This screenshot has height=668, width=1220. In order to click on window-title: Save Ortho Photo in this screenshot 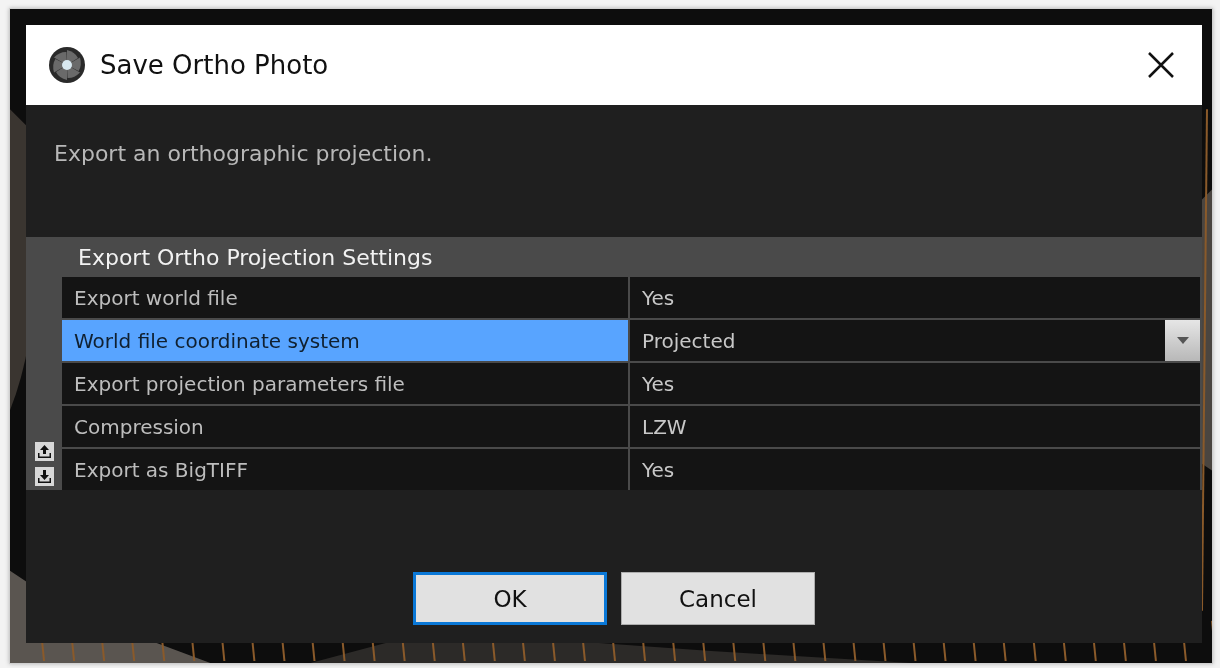, I will do `click(215, 65)`.